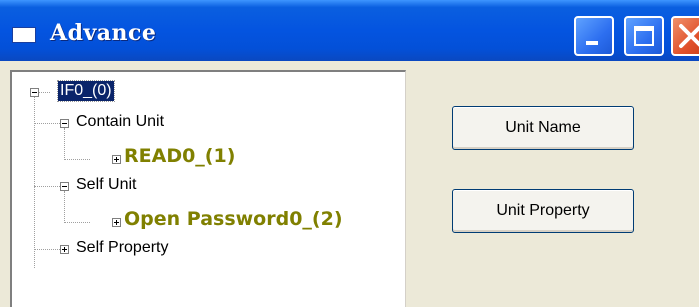 This screenshot has width=699, height=307. Describe the element at coordinates (106, 185) in the screenshot. I see `tree-node-self-unit: Self Unit` at that location.